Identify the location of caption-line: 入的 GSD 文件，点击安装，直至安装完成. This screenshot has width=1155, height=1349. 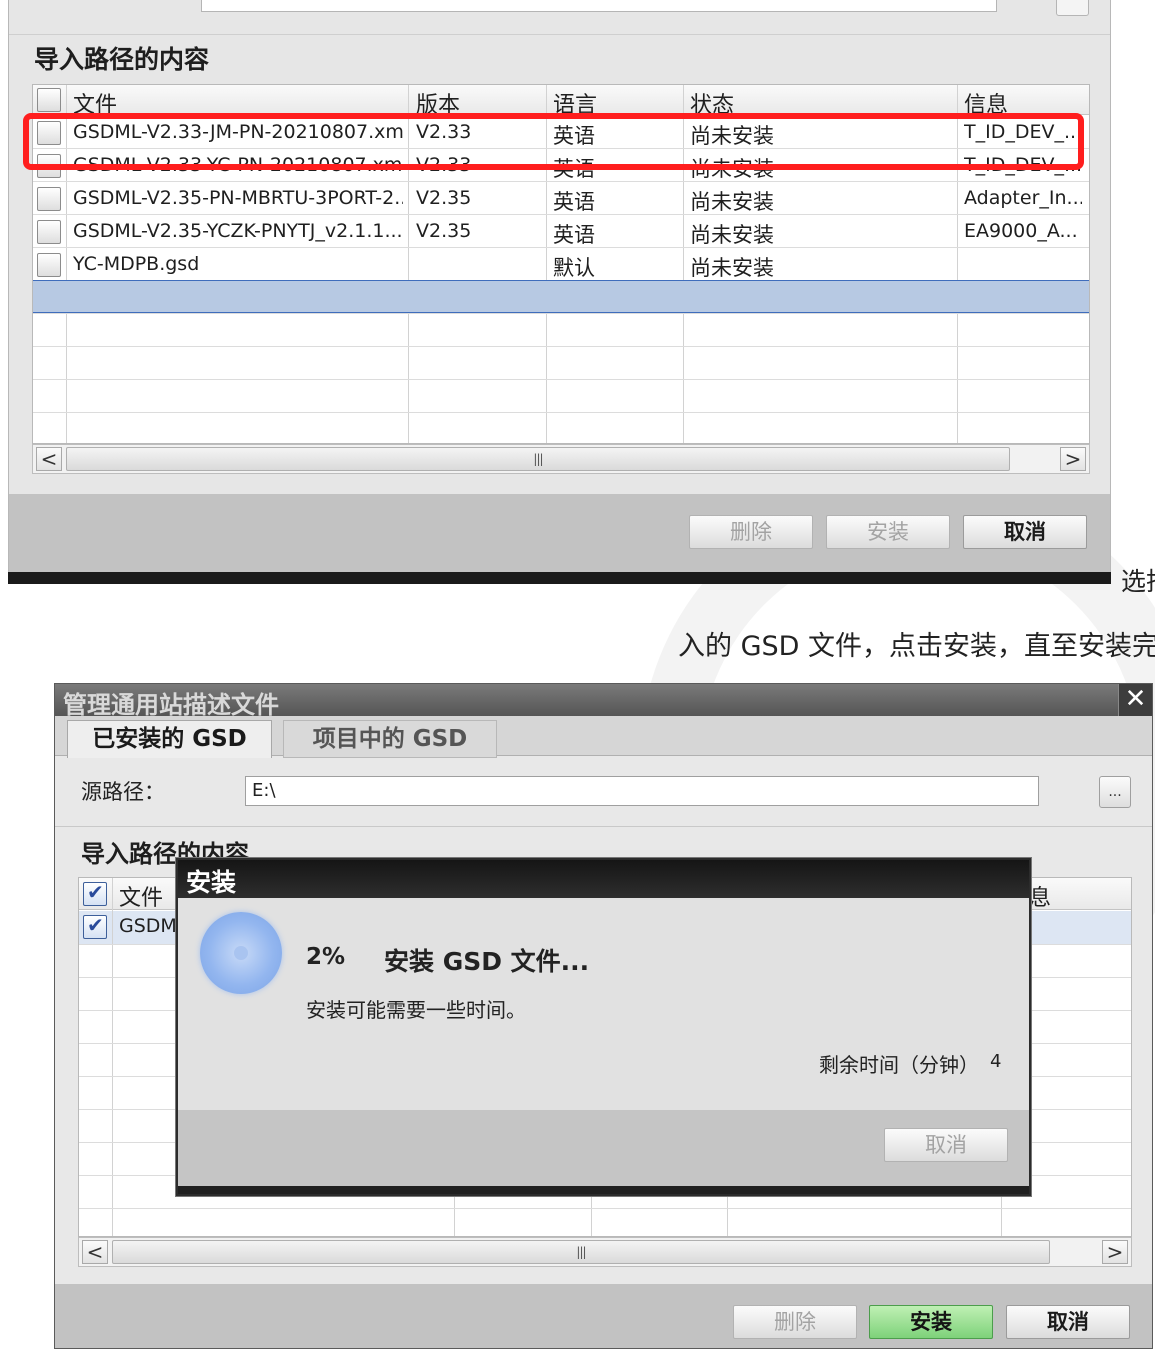
(916, 646).